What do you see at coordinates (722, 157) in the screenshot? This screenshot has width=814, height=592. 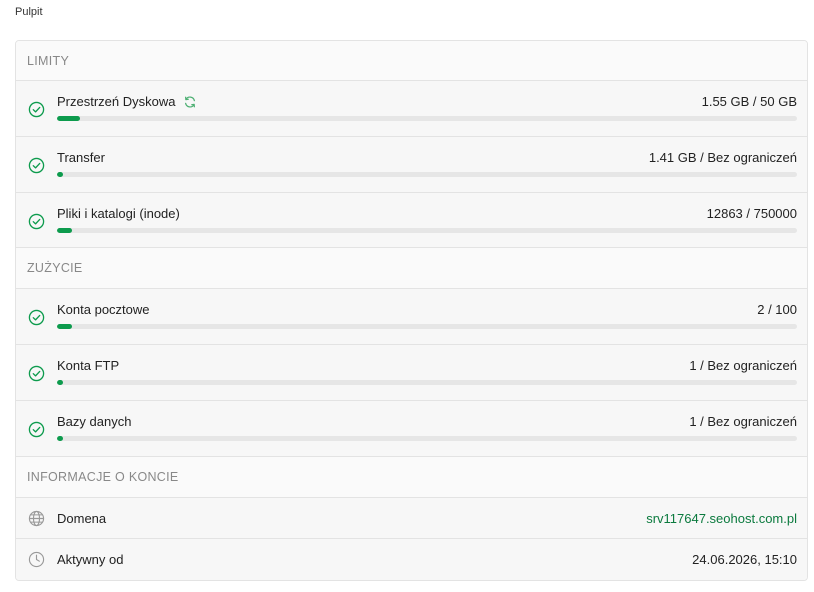 I see `limit-value: 1.41 GB / Bez ograniczeń` at bounding box center [722, 157].